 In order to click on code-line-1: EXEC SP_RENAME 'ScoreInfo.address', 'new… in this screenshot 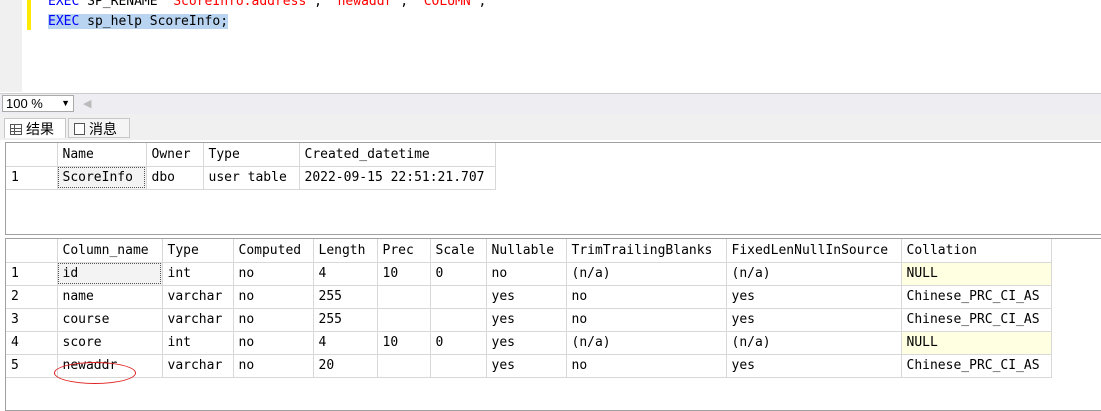, I will do `click(267, 5)`.